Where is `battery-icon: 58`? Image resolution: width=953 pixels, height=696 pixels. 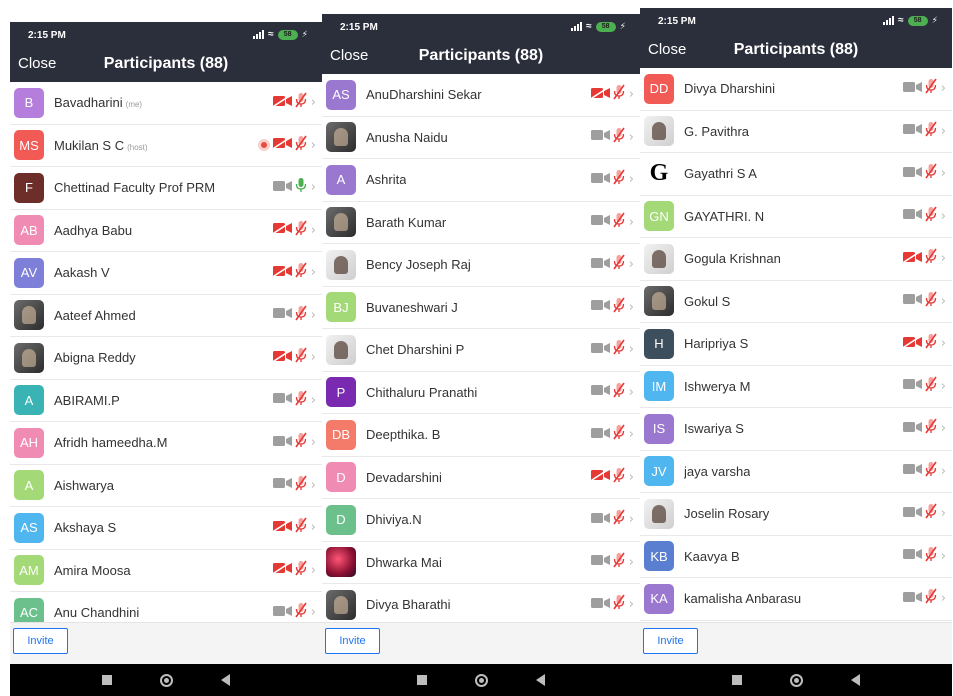 battery-icon: 58 is located at coordinates (287, 34).